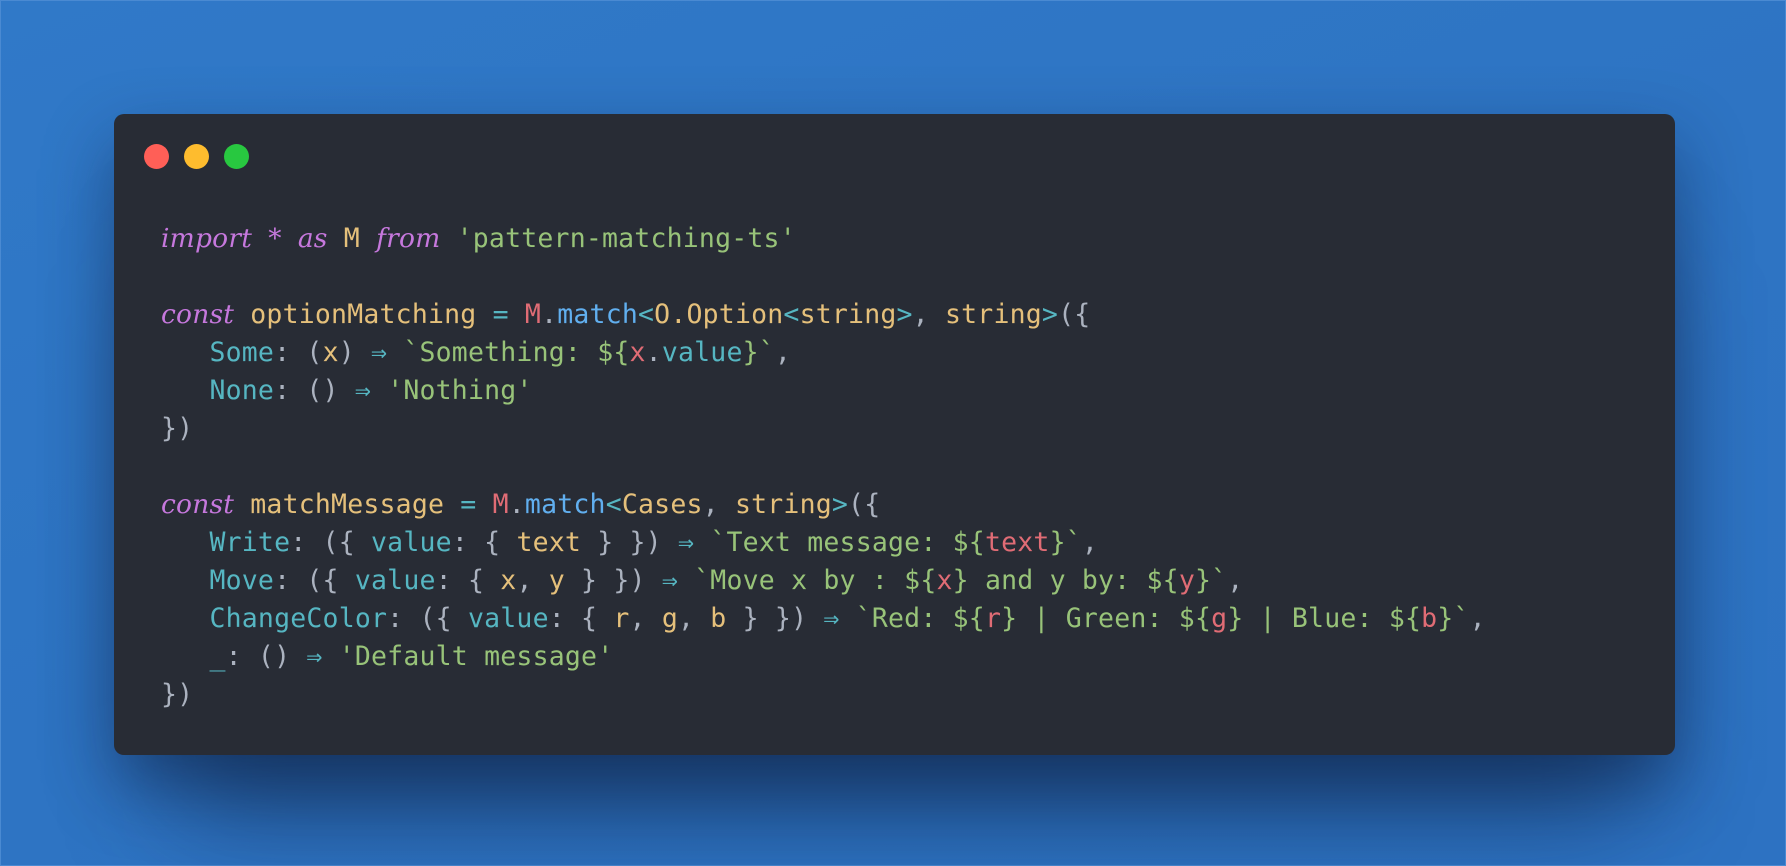 The width and height of the screenshot is (1786, 866). I want to click on code-line: _: () ⇒ 'Default message', so click(823, 657).